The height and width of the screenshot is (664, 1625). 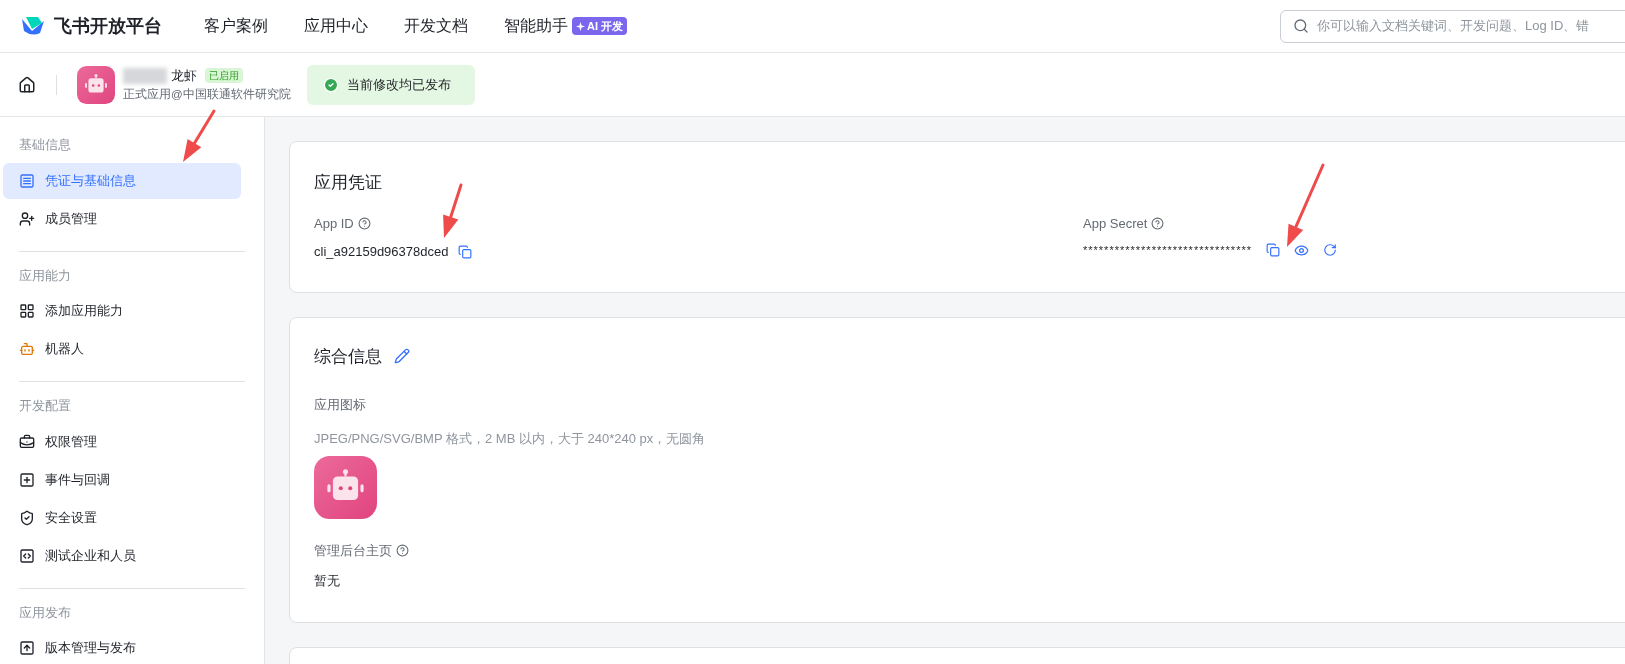 I want to click on sidebar-item: 机器人, so click(x=122, y=349).